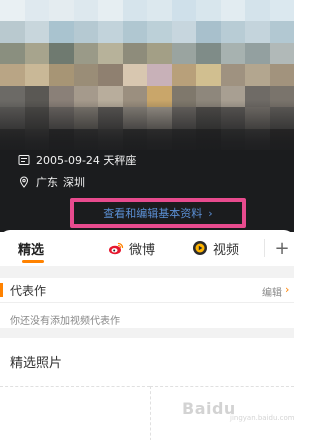 Image resolution: width=320 pixels, height=440 pixels. What do you see at coordinates (282, 248) in the screenshot?
I see `add-tab-plus-icon: +` at bounding box center [282, 248].